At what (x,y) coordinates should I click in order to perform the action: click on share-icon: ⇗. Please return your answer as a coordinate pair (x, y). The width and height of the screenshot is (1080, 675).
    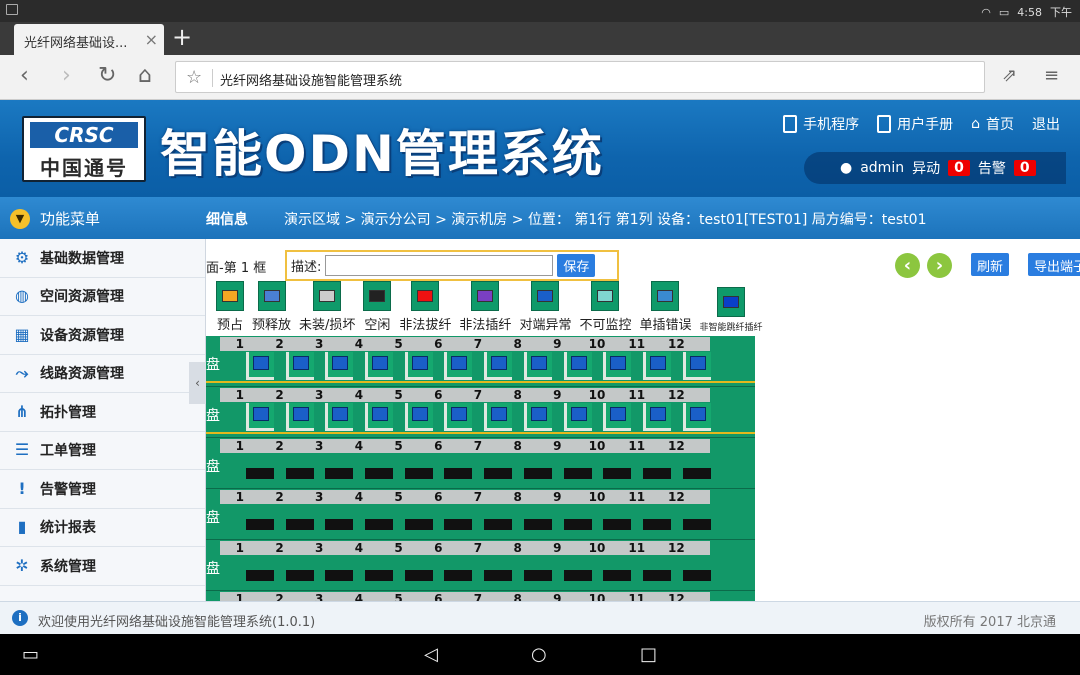
    Looking at the image, I should click on (1009, 76).